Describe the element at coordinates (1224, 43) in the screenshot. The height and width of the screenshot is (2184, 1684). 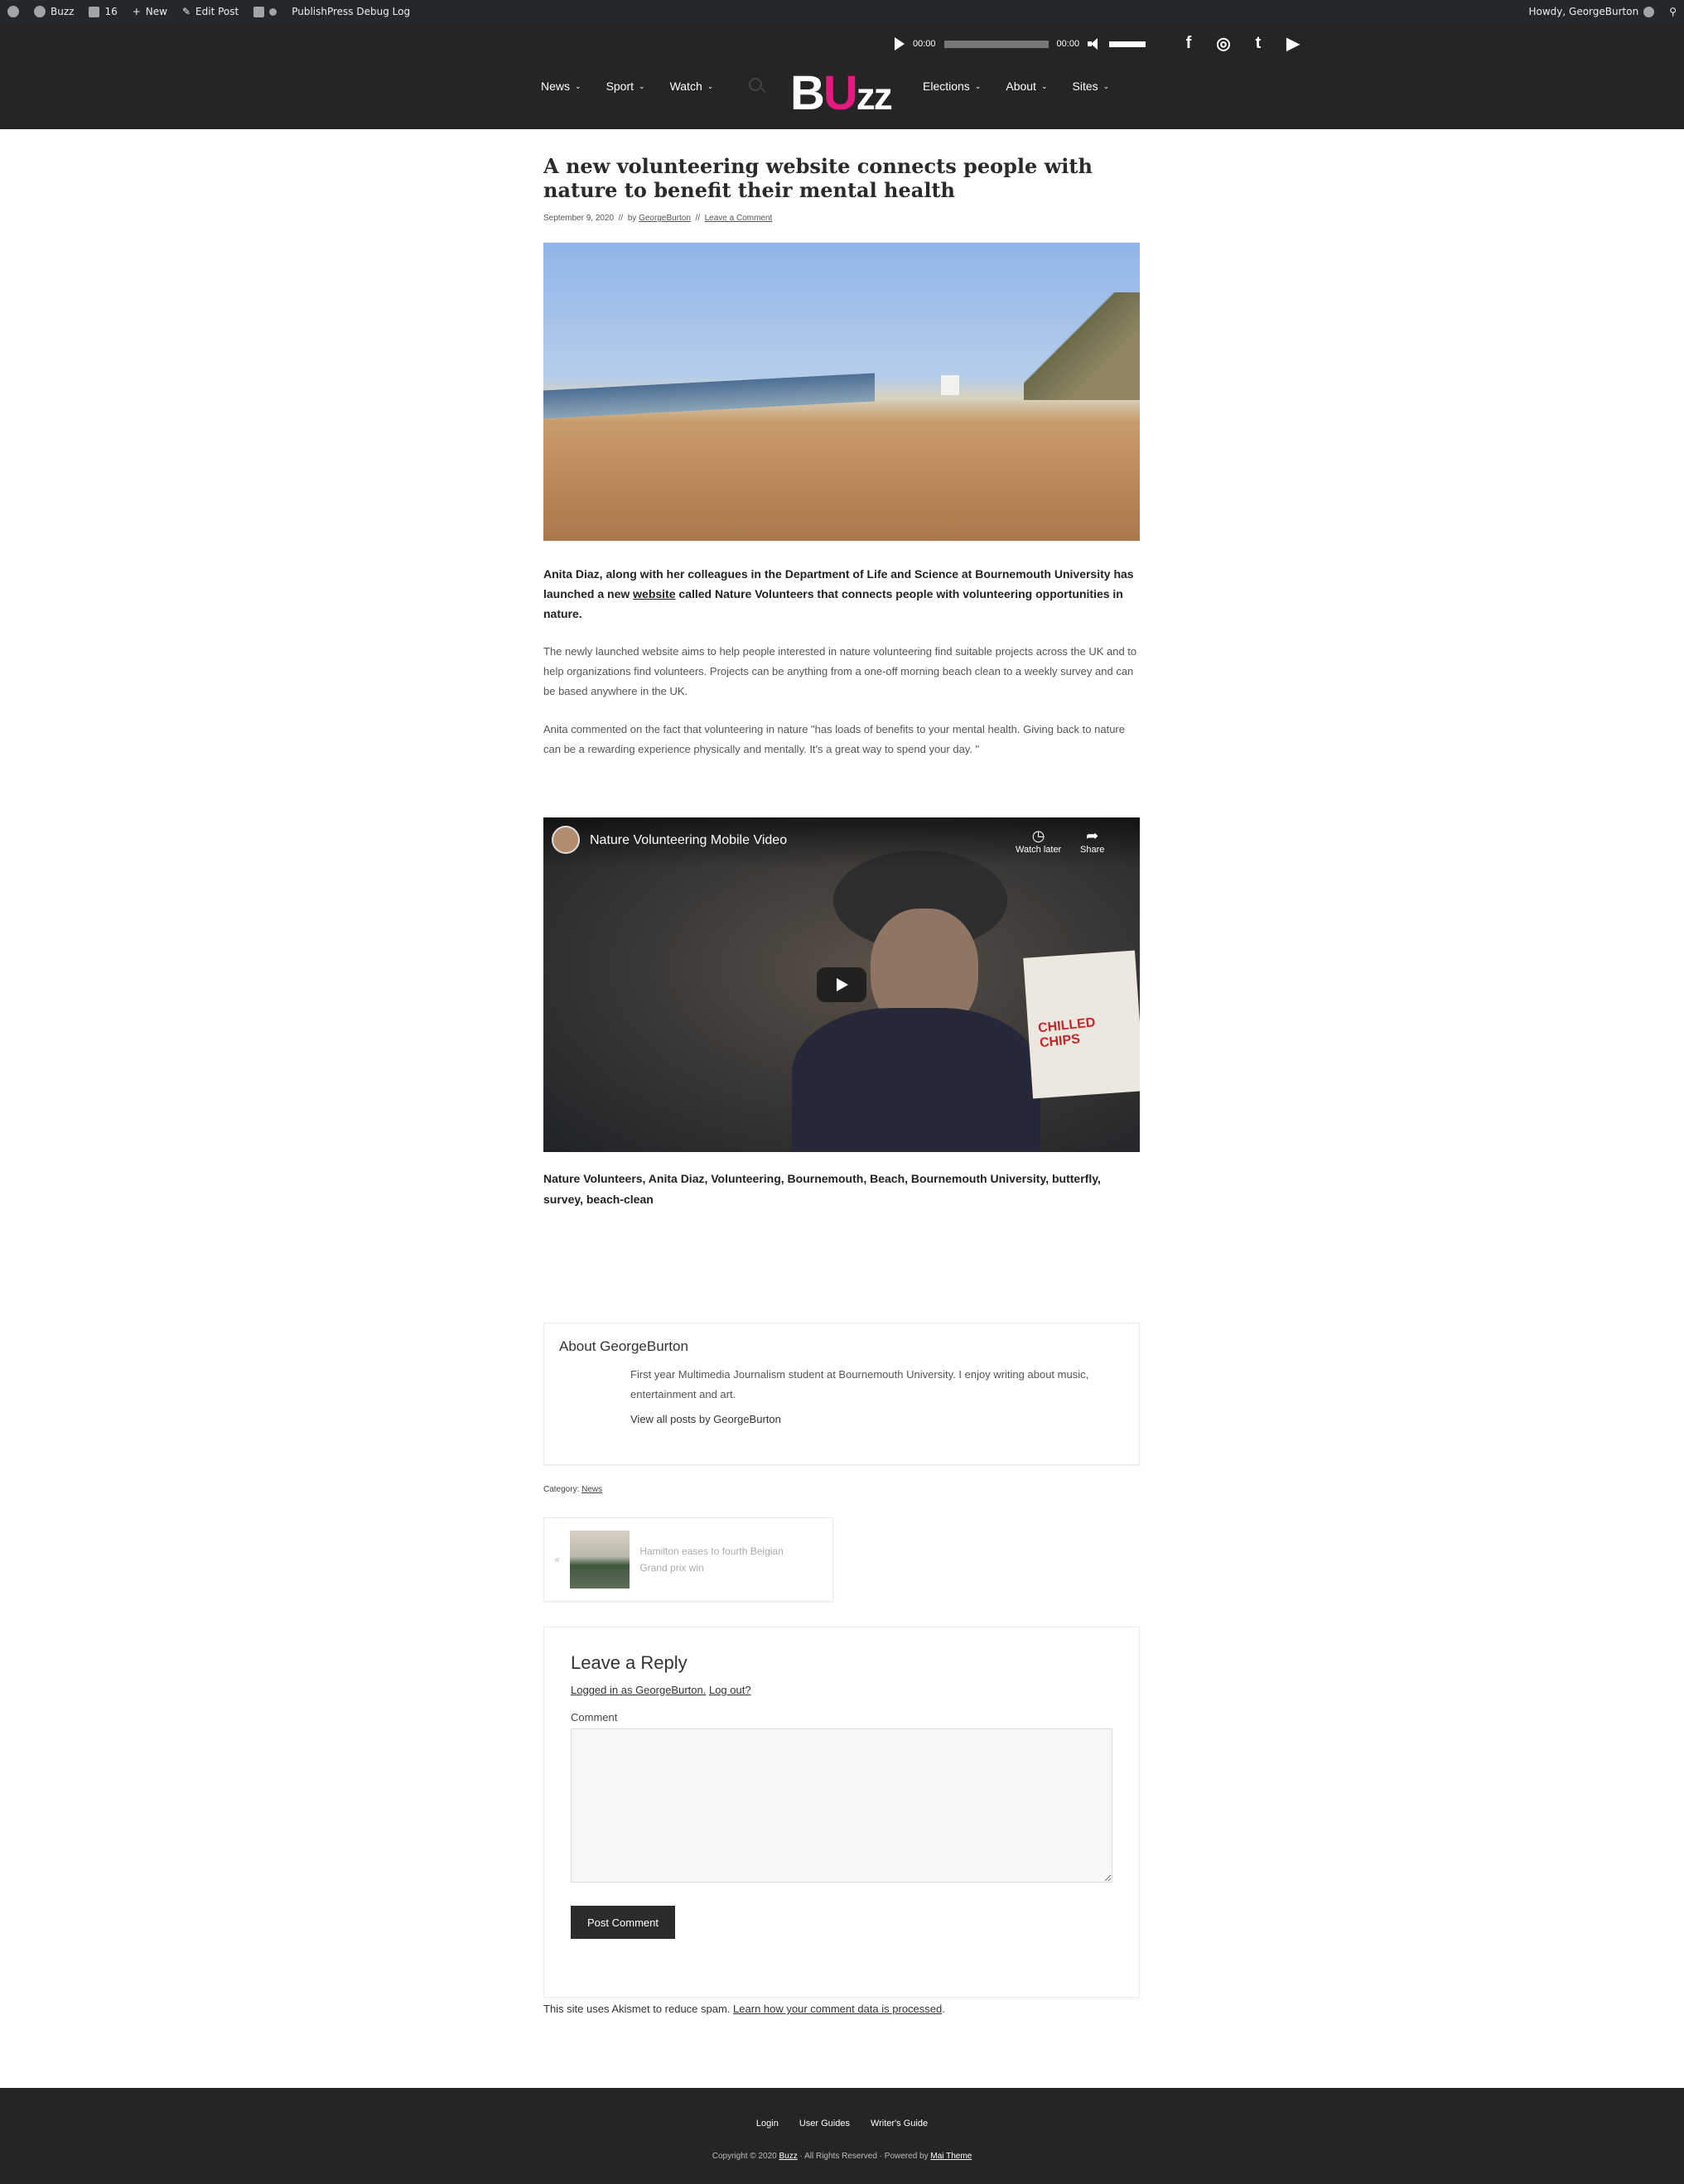
I see `instagram-icon: ◎` at that location.